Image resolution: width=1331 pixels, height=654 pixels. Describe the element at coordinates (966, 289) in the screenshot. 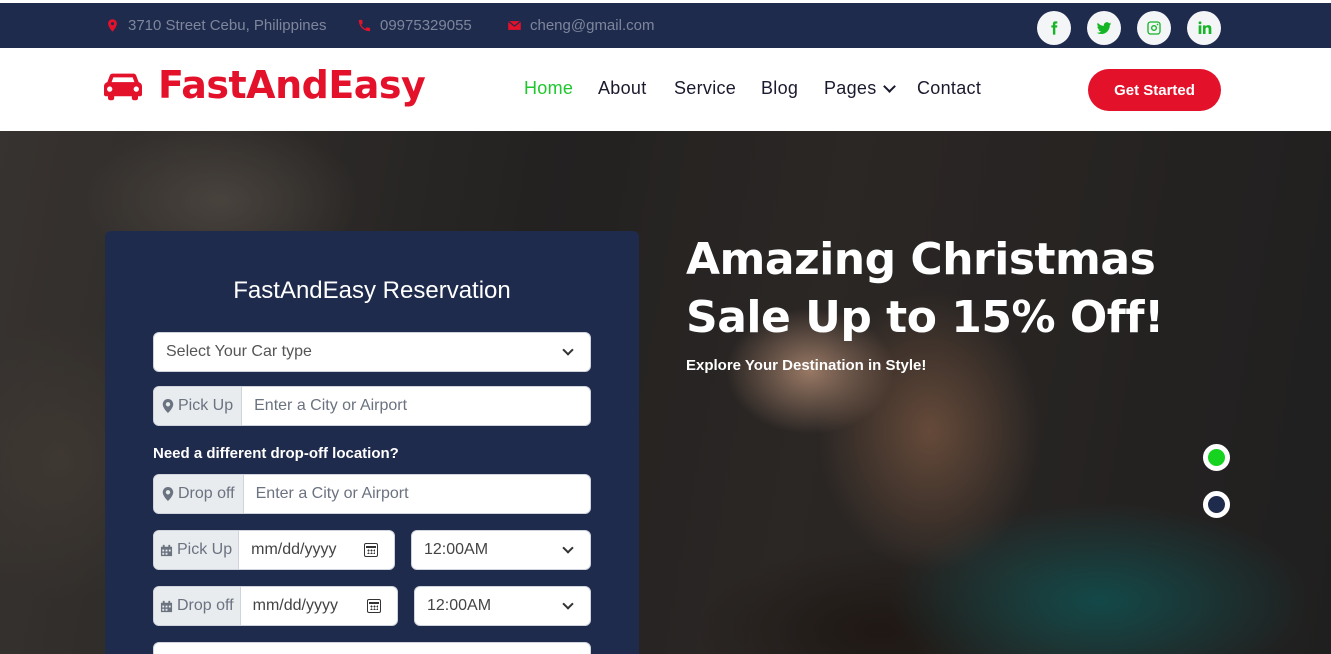

I see `hero-headline: Amazing Christmas Sale Up to 15% Off!` at that location.